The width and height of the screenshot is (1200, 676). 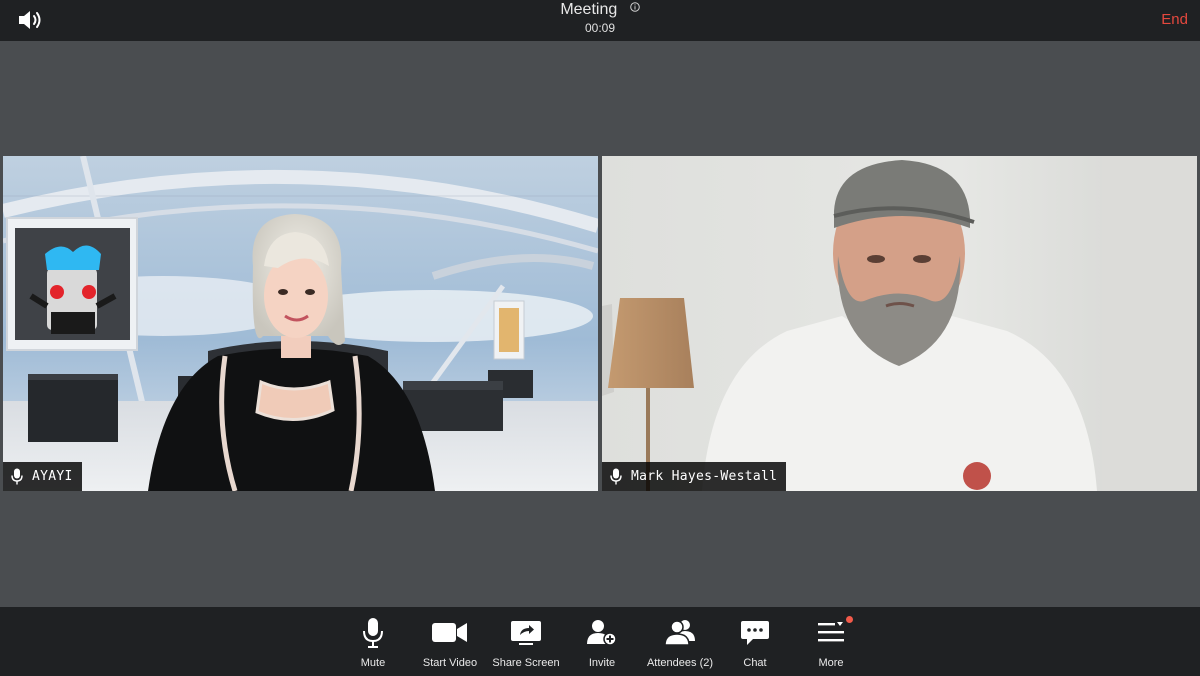 What do you see at coordinates (831, 663) in the screenshot?
I see `more-label: More` at bounding box center [831, 663].